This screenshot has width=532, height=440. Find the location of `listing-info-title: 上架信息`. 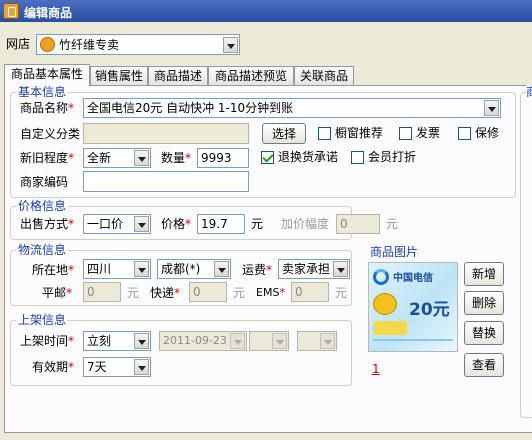

listing-info-title: 上架信息 is located at coordinates (42, 320).